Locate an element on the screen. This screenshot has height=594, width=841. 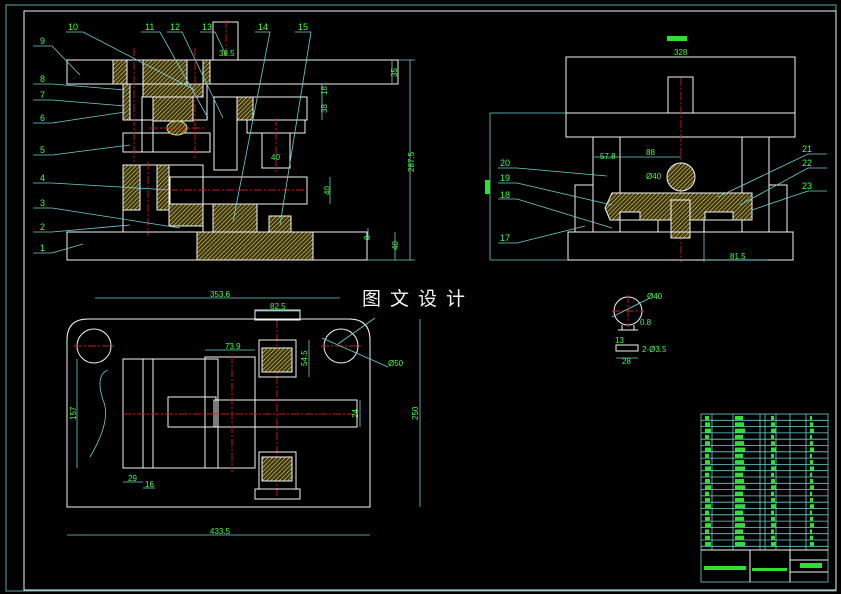
dim-text: 24 is located at coordinates (355, 413).